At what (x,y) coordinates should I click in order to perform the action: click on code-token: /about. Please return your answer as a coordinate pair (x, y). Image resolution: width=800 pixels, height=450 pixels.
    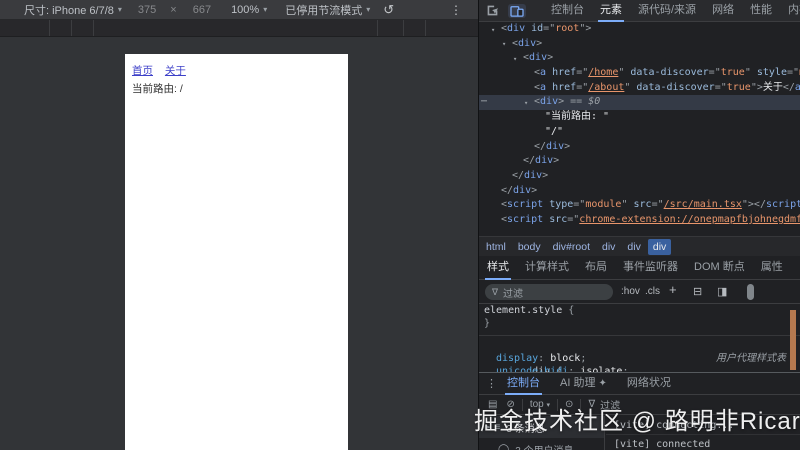
    Looking at the image, I should click on (606, 87).